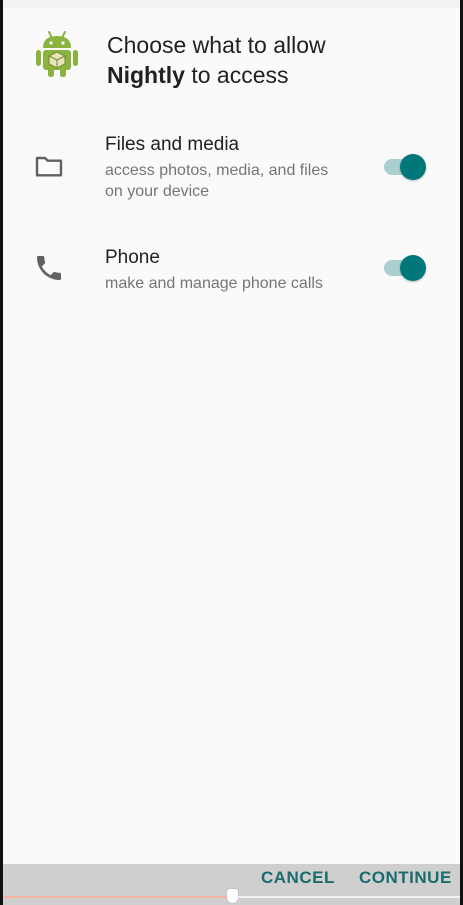  What do you see at coordinates (240, 75) in the screenshot?
I see `title-suffix: to access` at bounding box center [240, 75].